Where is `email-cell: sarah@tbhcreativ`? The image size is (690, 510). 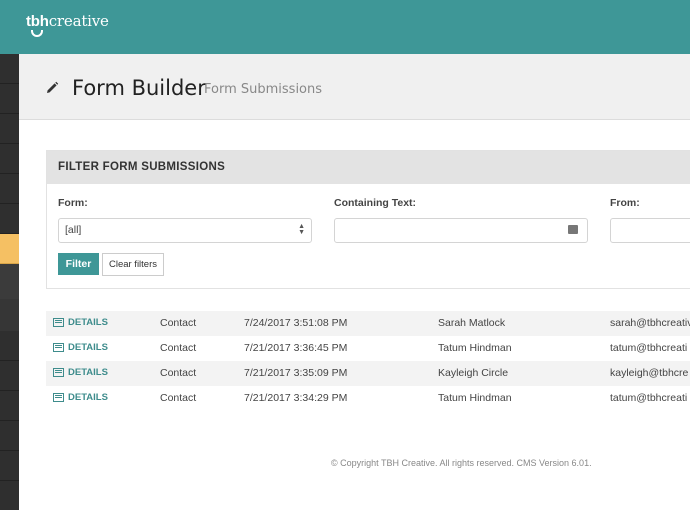 email-cell: sarah@tbhcreativ is located at coordinates (650, 323).